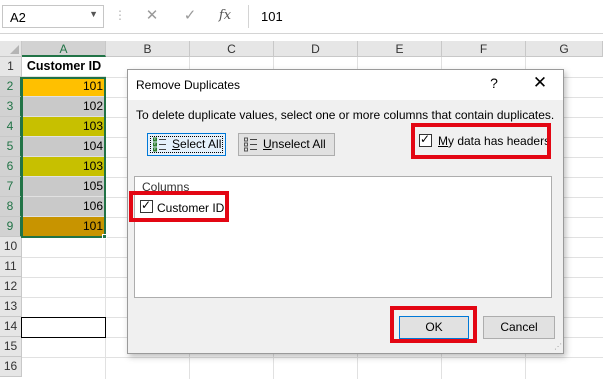 This screenshot has height=379, width=603. Describe the element at coordinates (11, 267) in the screenshot. I see `row-header-11: 11` at that location.